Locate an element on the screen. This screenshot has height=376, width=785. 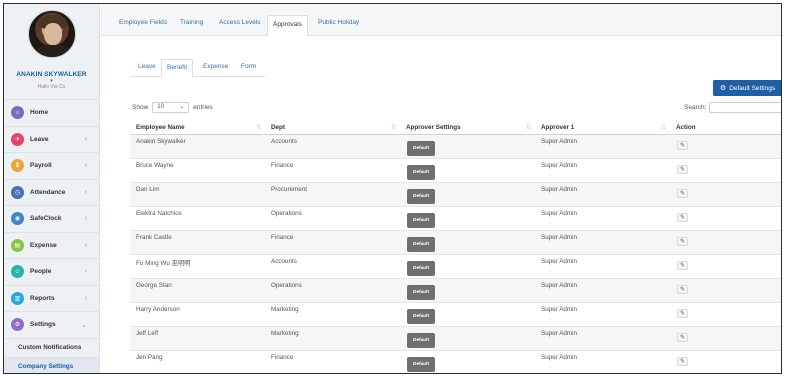
dept: Procurement is located at coordinates (289, 189).